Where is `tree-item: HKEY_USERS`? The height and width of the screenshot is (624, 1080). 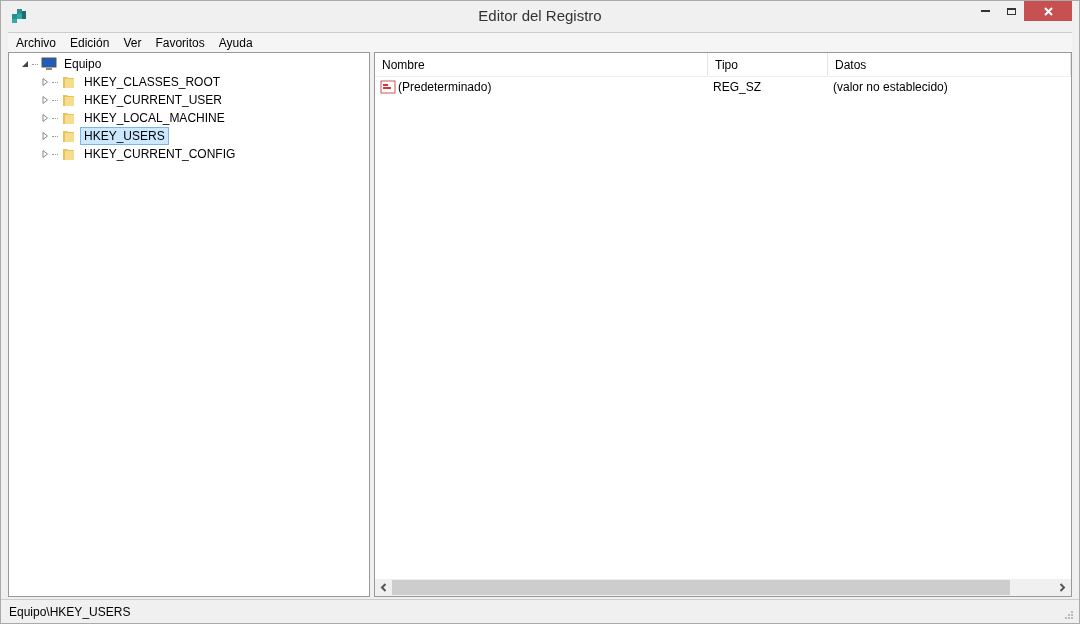
tree-item: HKEY_USERS is located at coordinates (124, 136).